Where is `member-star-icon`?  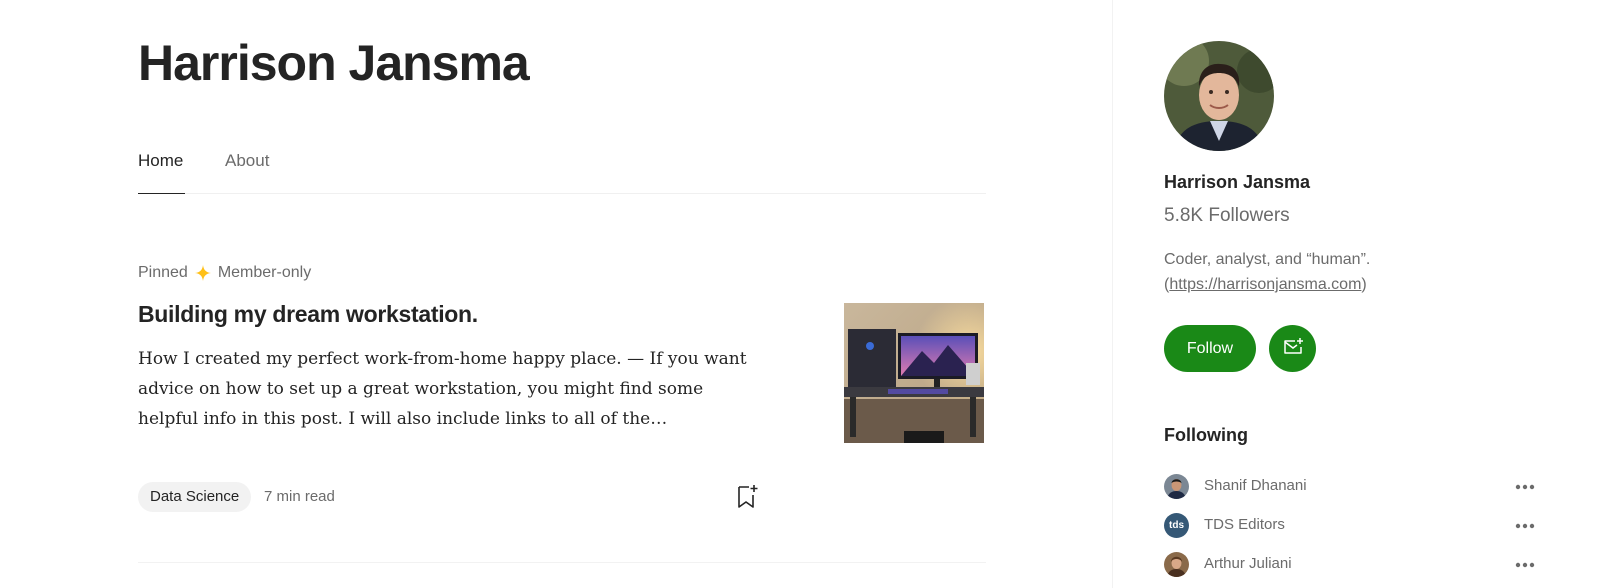
member-star-icon is located at coordinates (203, 273).